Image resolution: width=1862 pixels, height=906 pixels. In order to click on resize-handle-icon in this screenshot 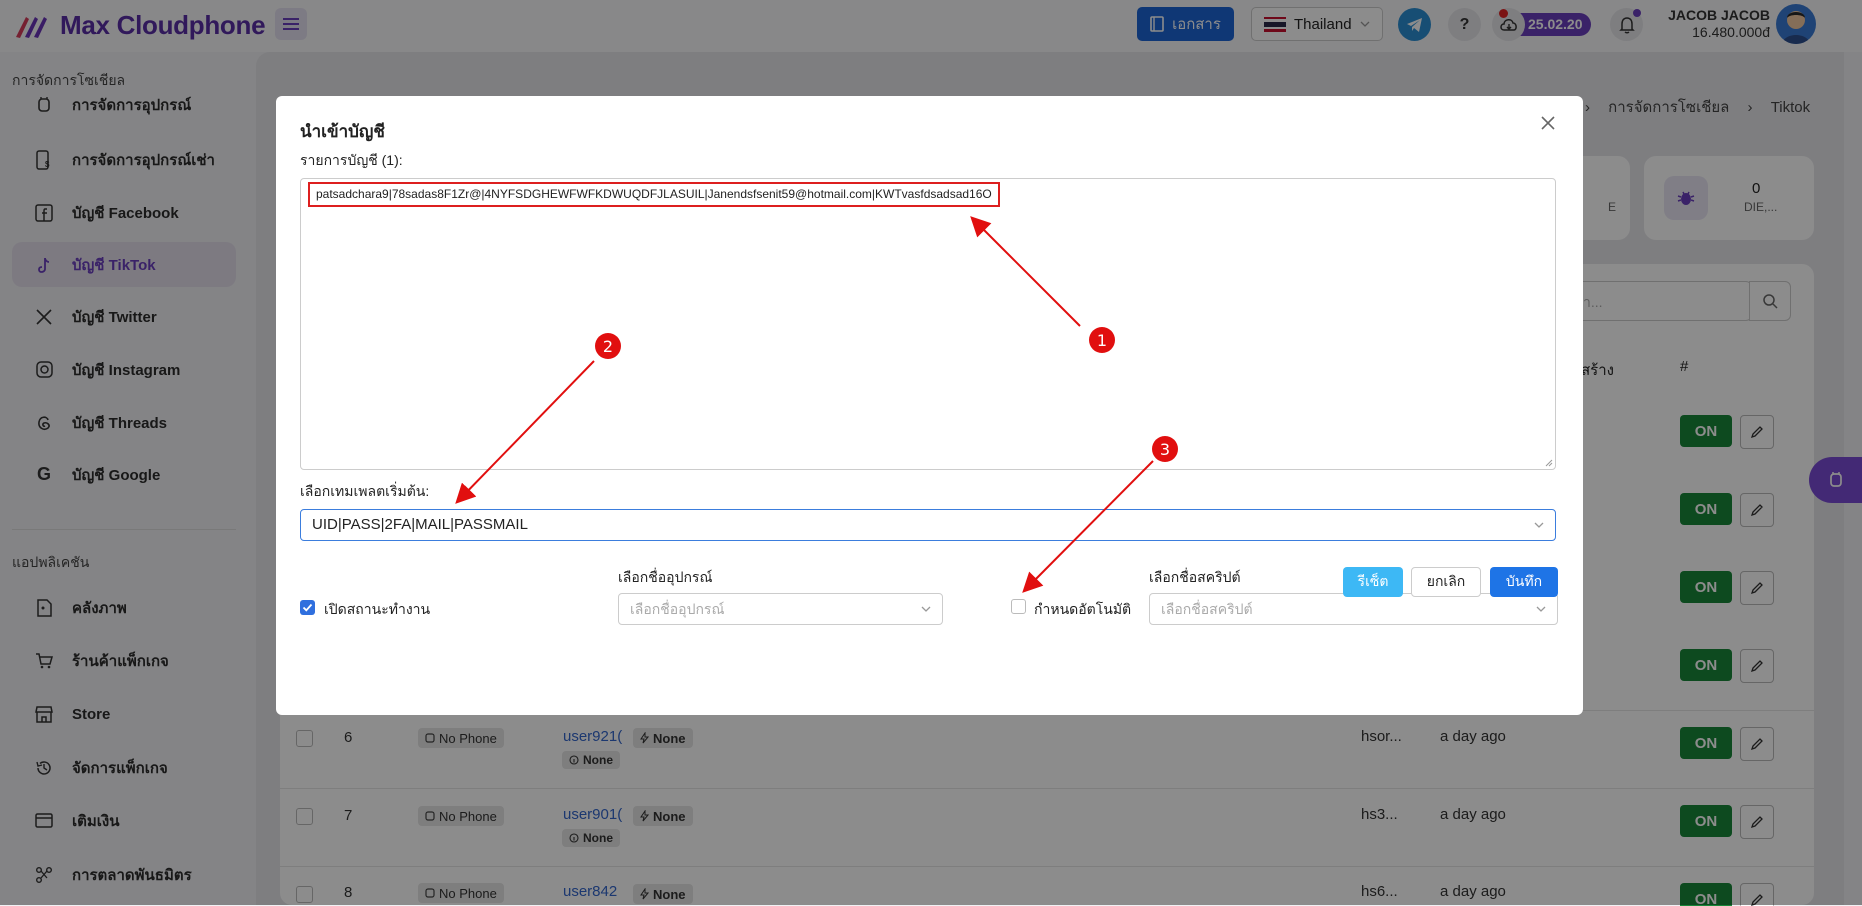, I will do `click(1548, 462)`.